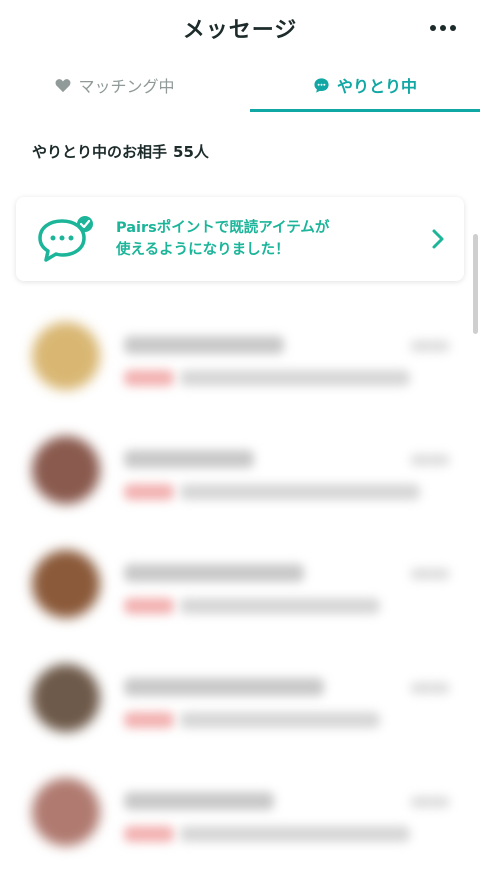 This screenshot has height=870, width=480. Describe the element at coordinates (438, 239) in the screenshot. I see `chevron-right-icon` at that location.